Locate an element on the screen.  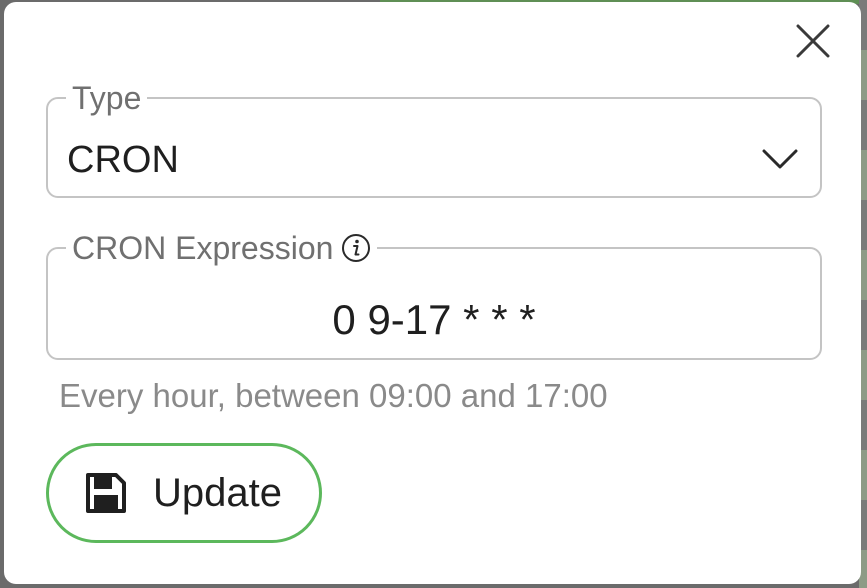
save-icon is located at coordinates (106, 493).